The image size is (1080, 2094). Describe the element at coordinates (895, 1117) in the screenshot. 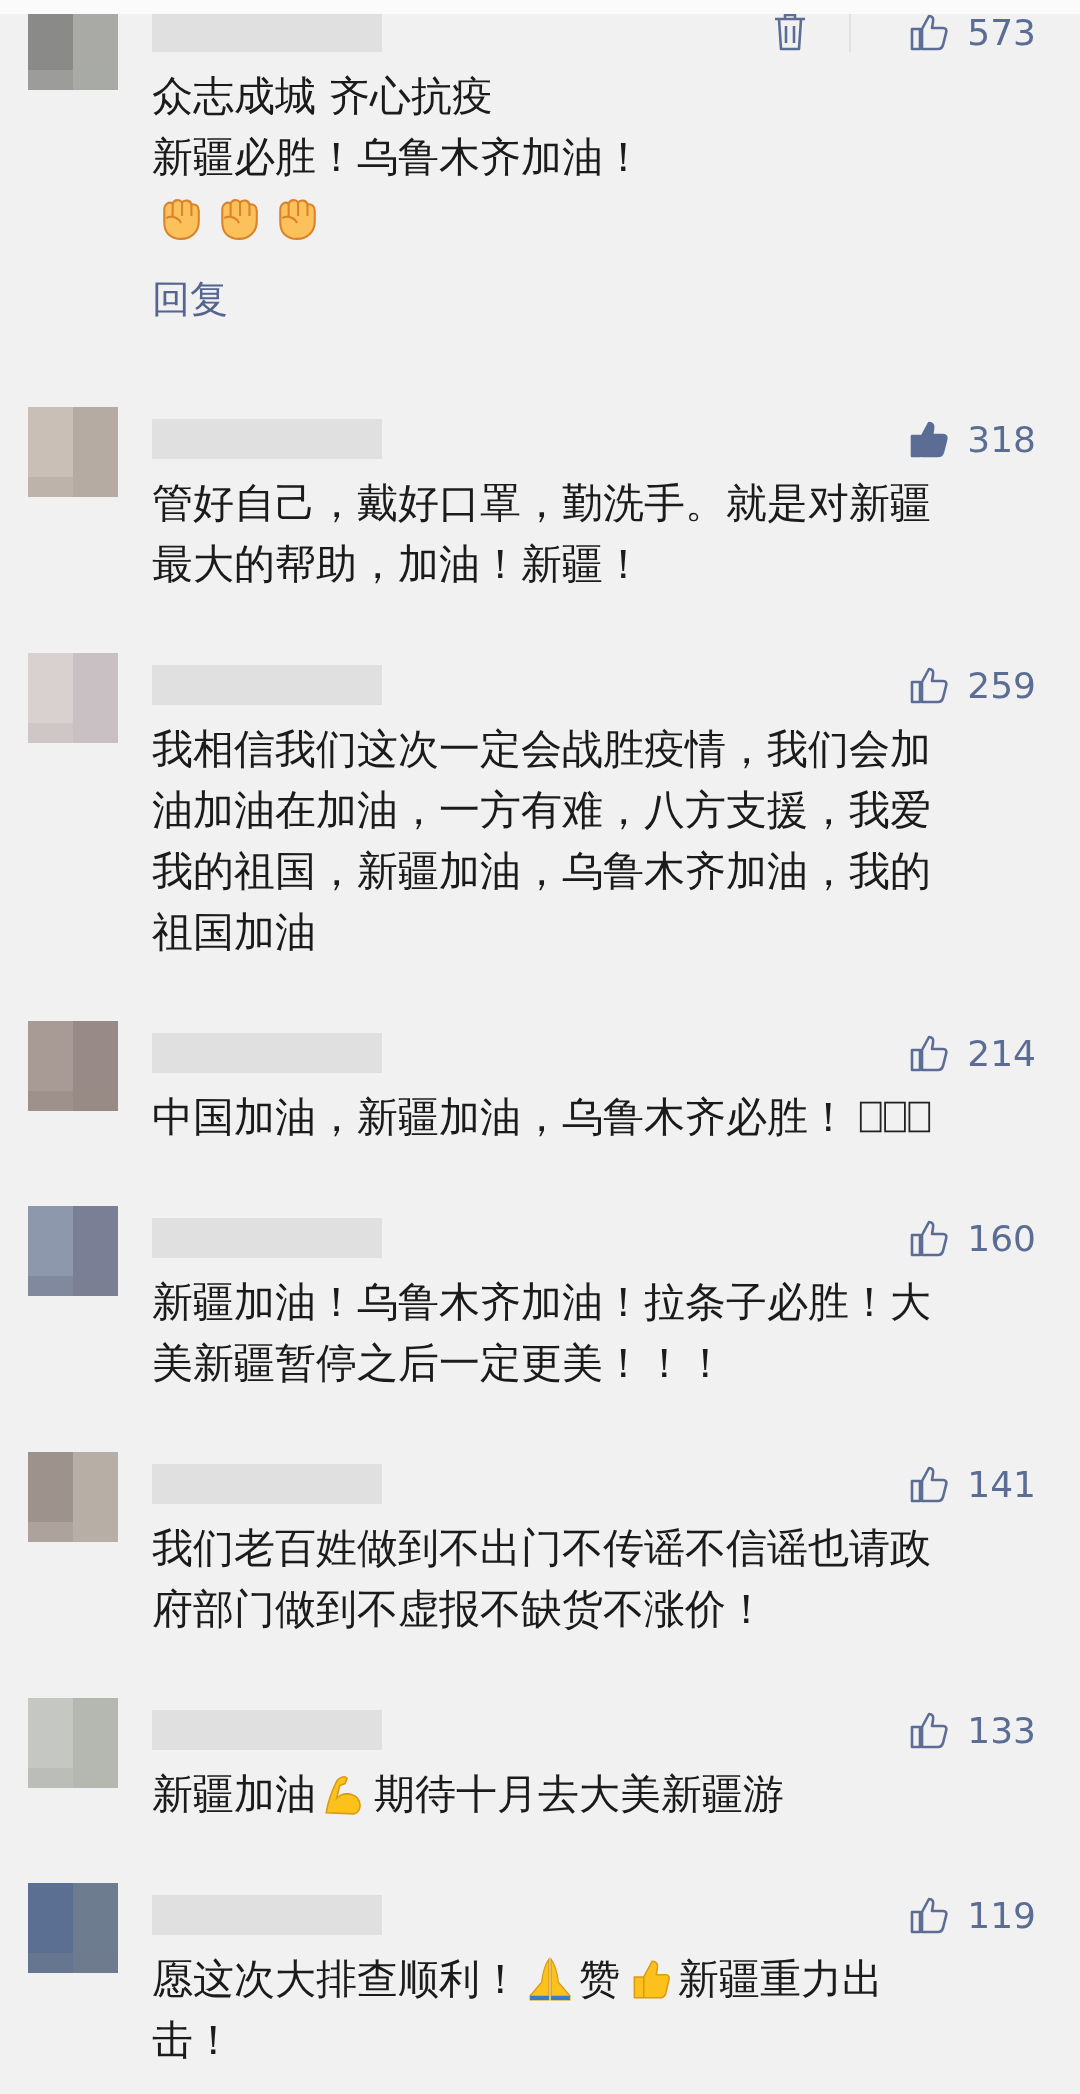

I see `missing-glyph-icon` at that location.